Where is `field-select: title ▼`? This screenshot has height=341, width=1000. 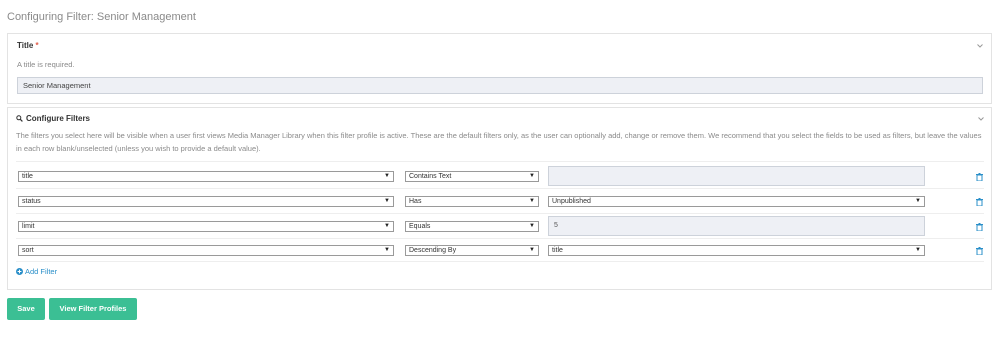
field-select: title ▼ is located at coordinates (206, 176).